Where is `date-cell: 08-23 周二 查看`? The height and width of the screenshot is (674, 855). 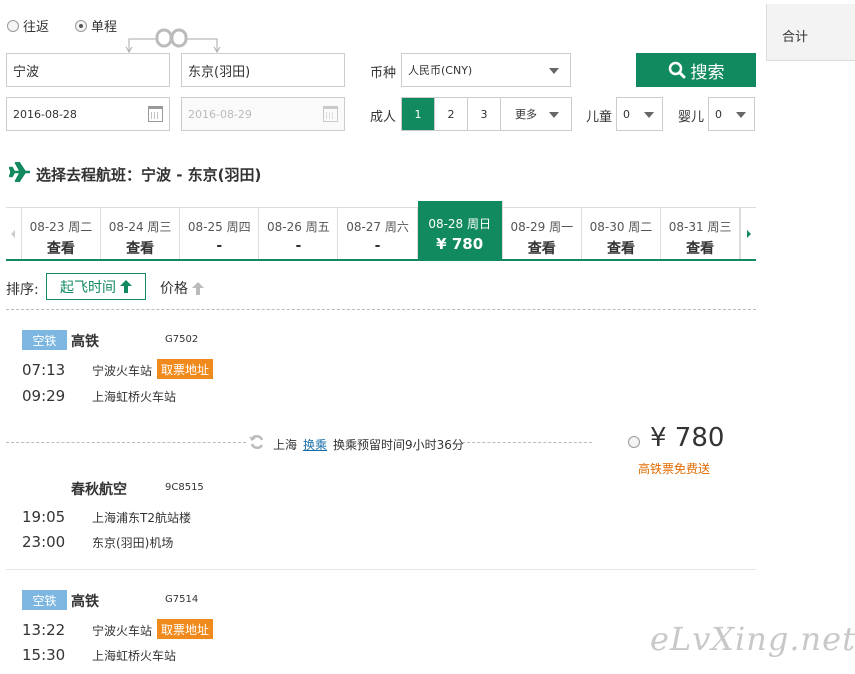 date-cell: 08-23 周二 查看 is located at coordinates (61, 233).